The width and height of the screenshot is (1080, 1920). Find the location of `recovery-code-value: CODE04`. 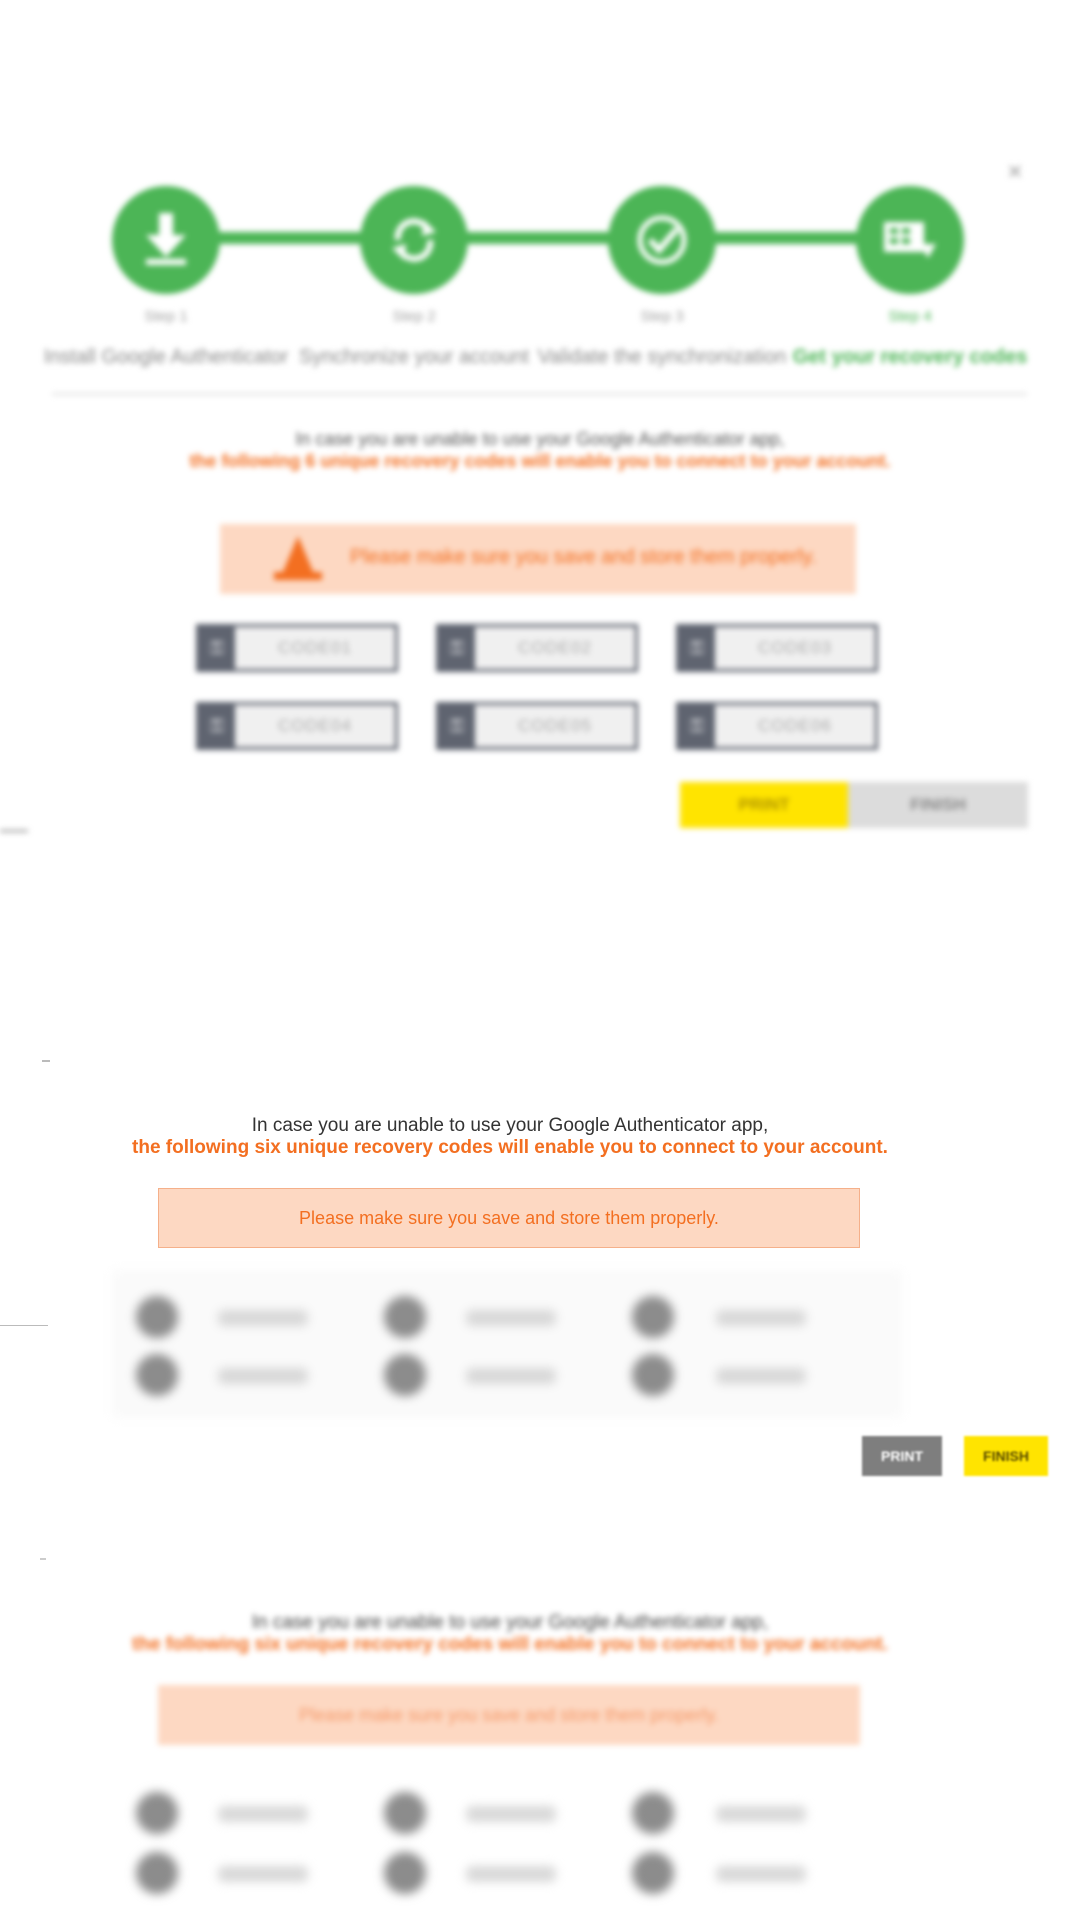

recovery-code-value: CODE04 is located at coordinates (315, 725).